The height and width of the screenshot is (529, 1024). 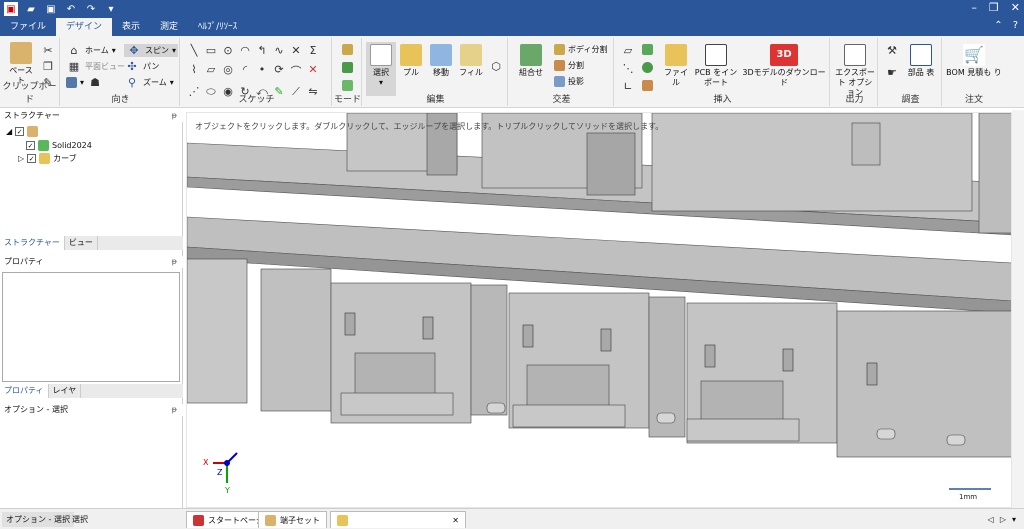 I want to click on point-icon: •, so click(x=262, y=71).